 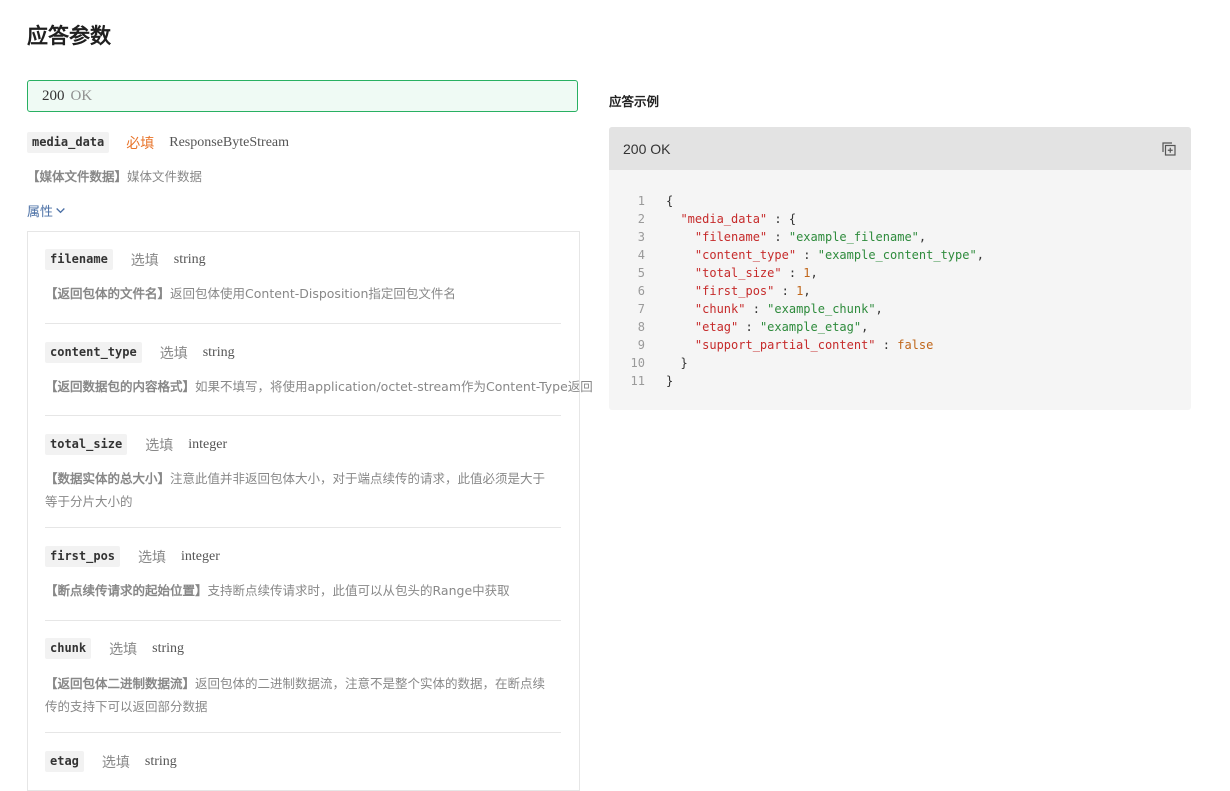 What do you see at coordinates (64, 761) in the screenshot?
I see `field-name-tag: etag` at bounding box center [64, 761].